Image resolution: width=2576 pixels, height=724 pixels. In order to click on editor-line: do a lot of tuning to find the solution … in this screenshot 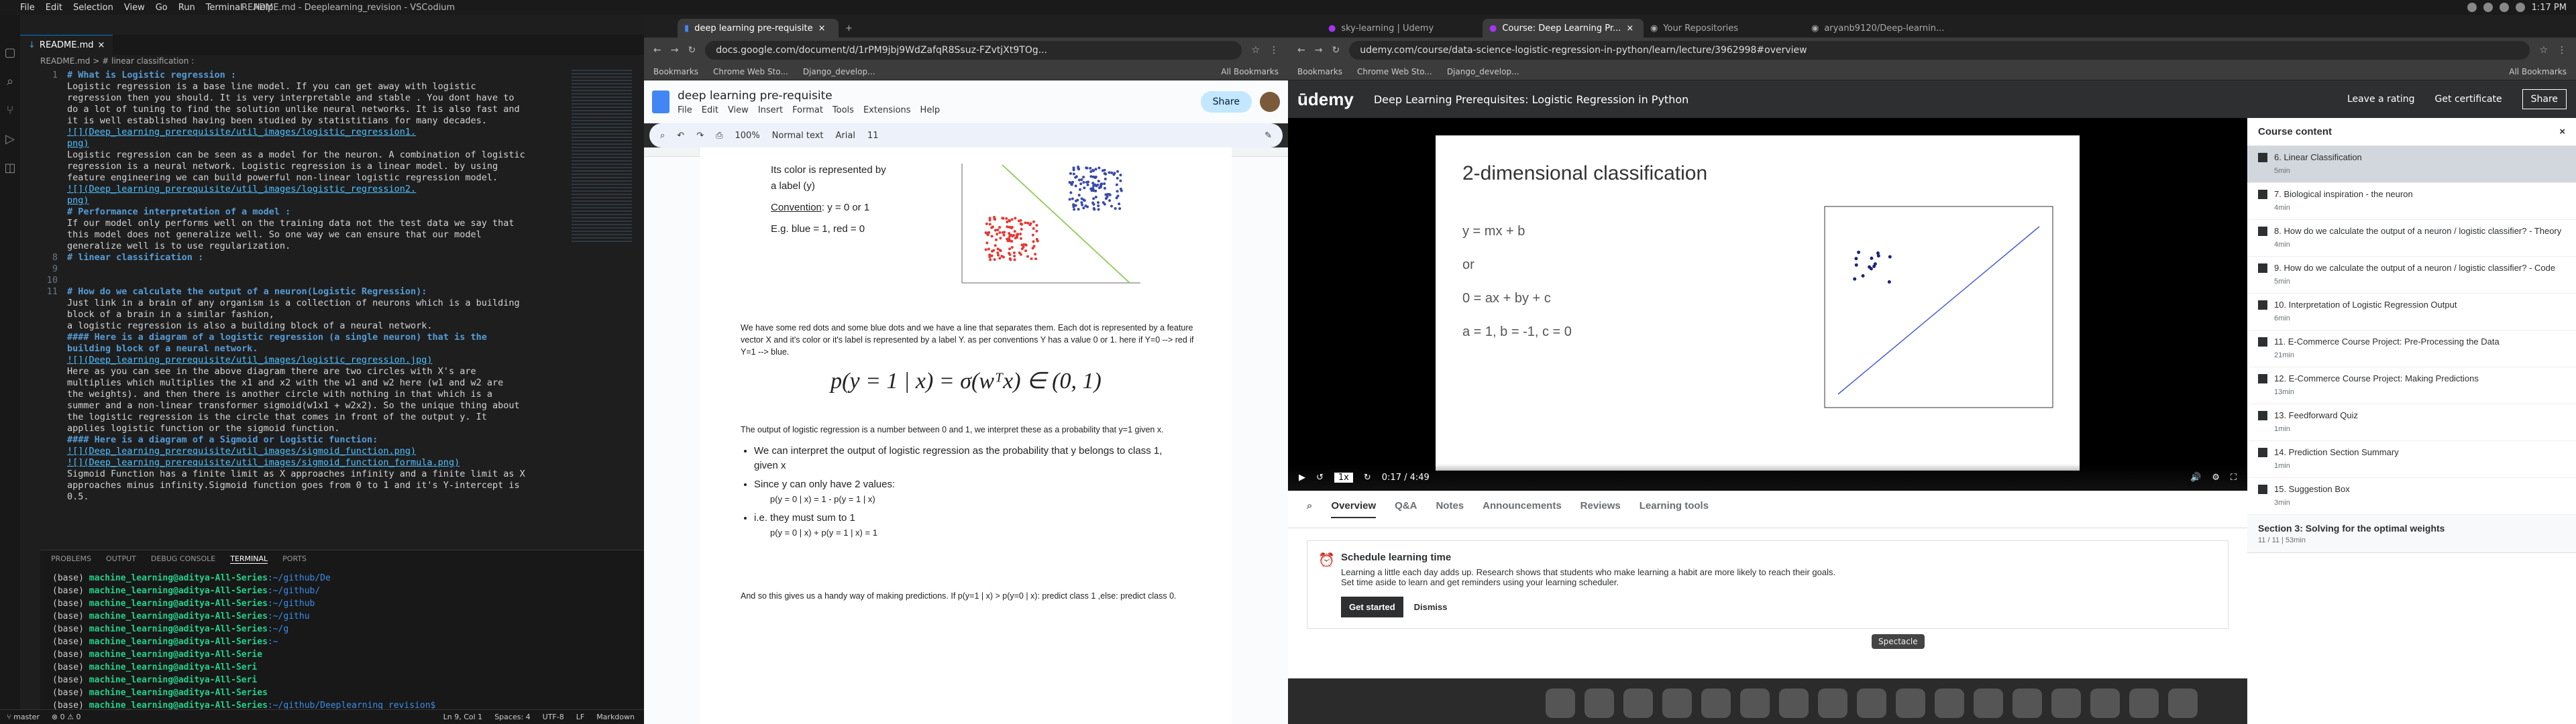, I will do `click(305, 109)`.